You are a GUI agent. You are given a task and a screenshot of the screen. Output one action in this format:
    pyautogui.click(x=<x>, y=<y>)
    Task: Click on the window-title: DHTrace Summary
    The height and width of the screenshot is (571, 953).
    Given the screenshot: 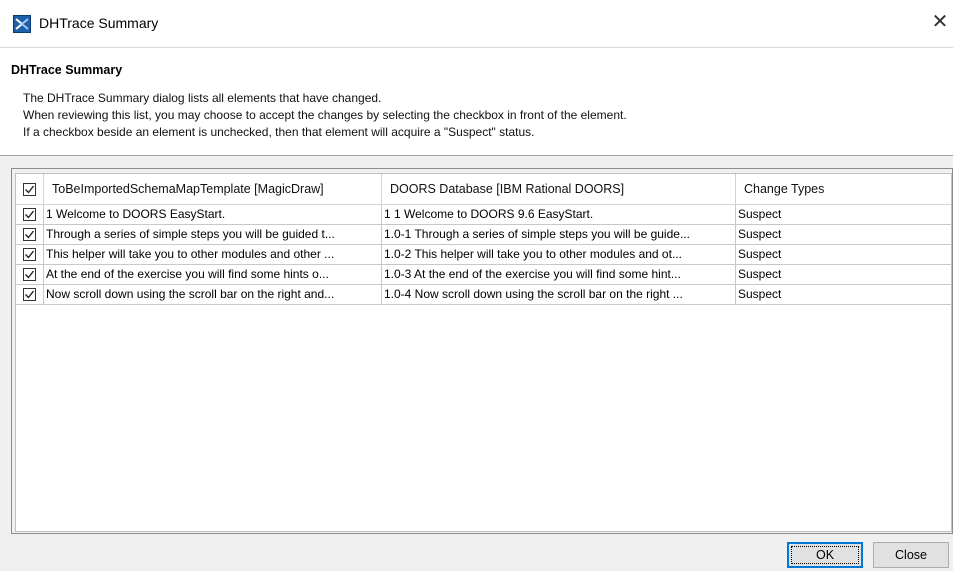 What is the action you would take?
    pyautogui.click(x=99, y=23)
    